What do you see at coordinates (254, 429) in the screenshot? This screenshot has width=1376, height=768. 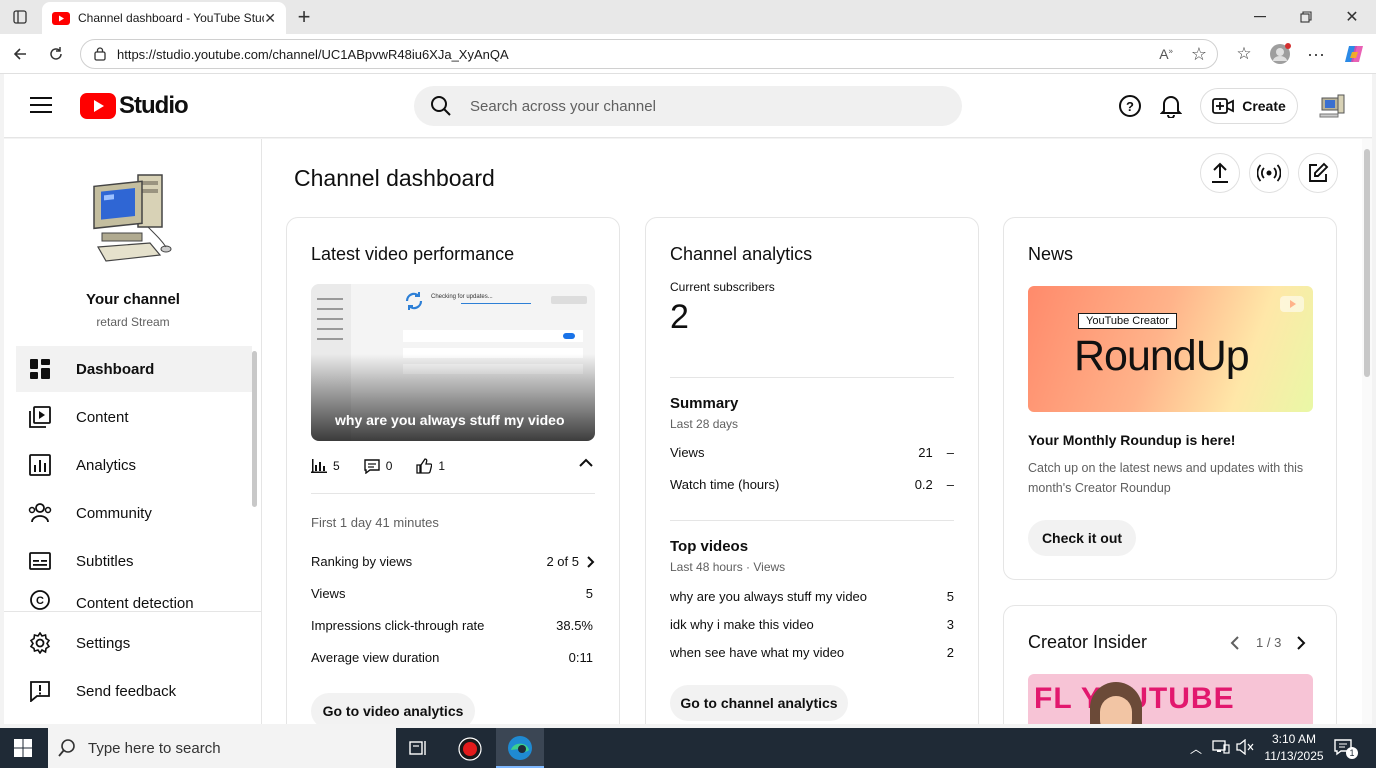 I see `sidebar-scrollbar` at bounding box center [254, 429].